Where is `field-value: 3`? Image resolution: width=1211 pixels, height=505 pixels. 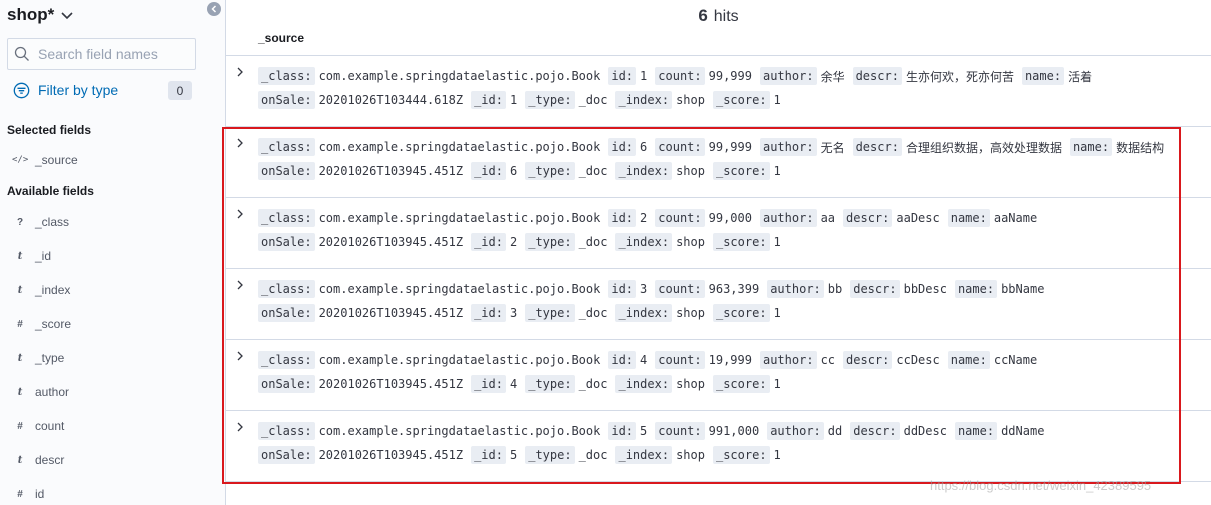
field-value: 3 is located at coordinates (644, 289).